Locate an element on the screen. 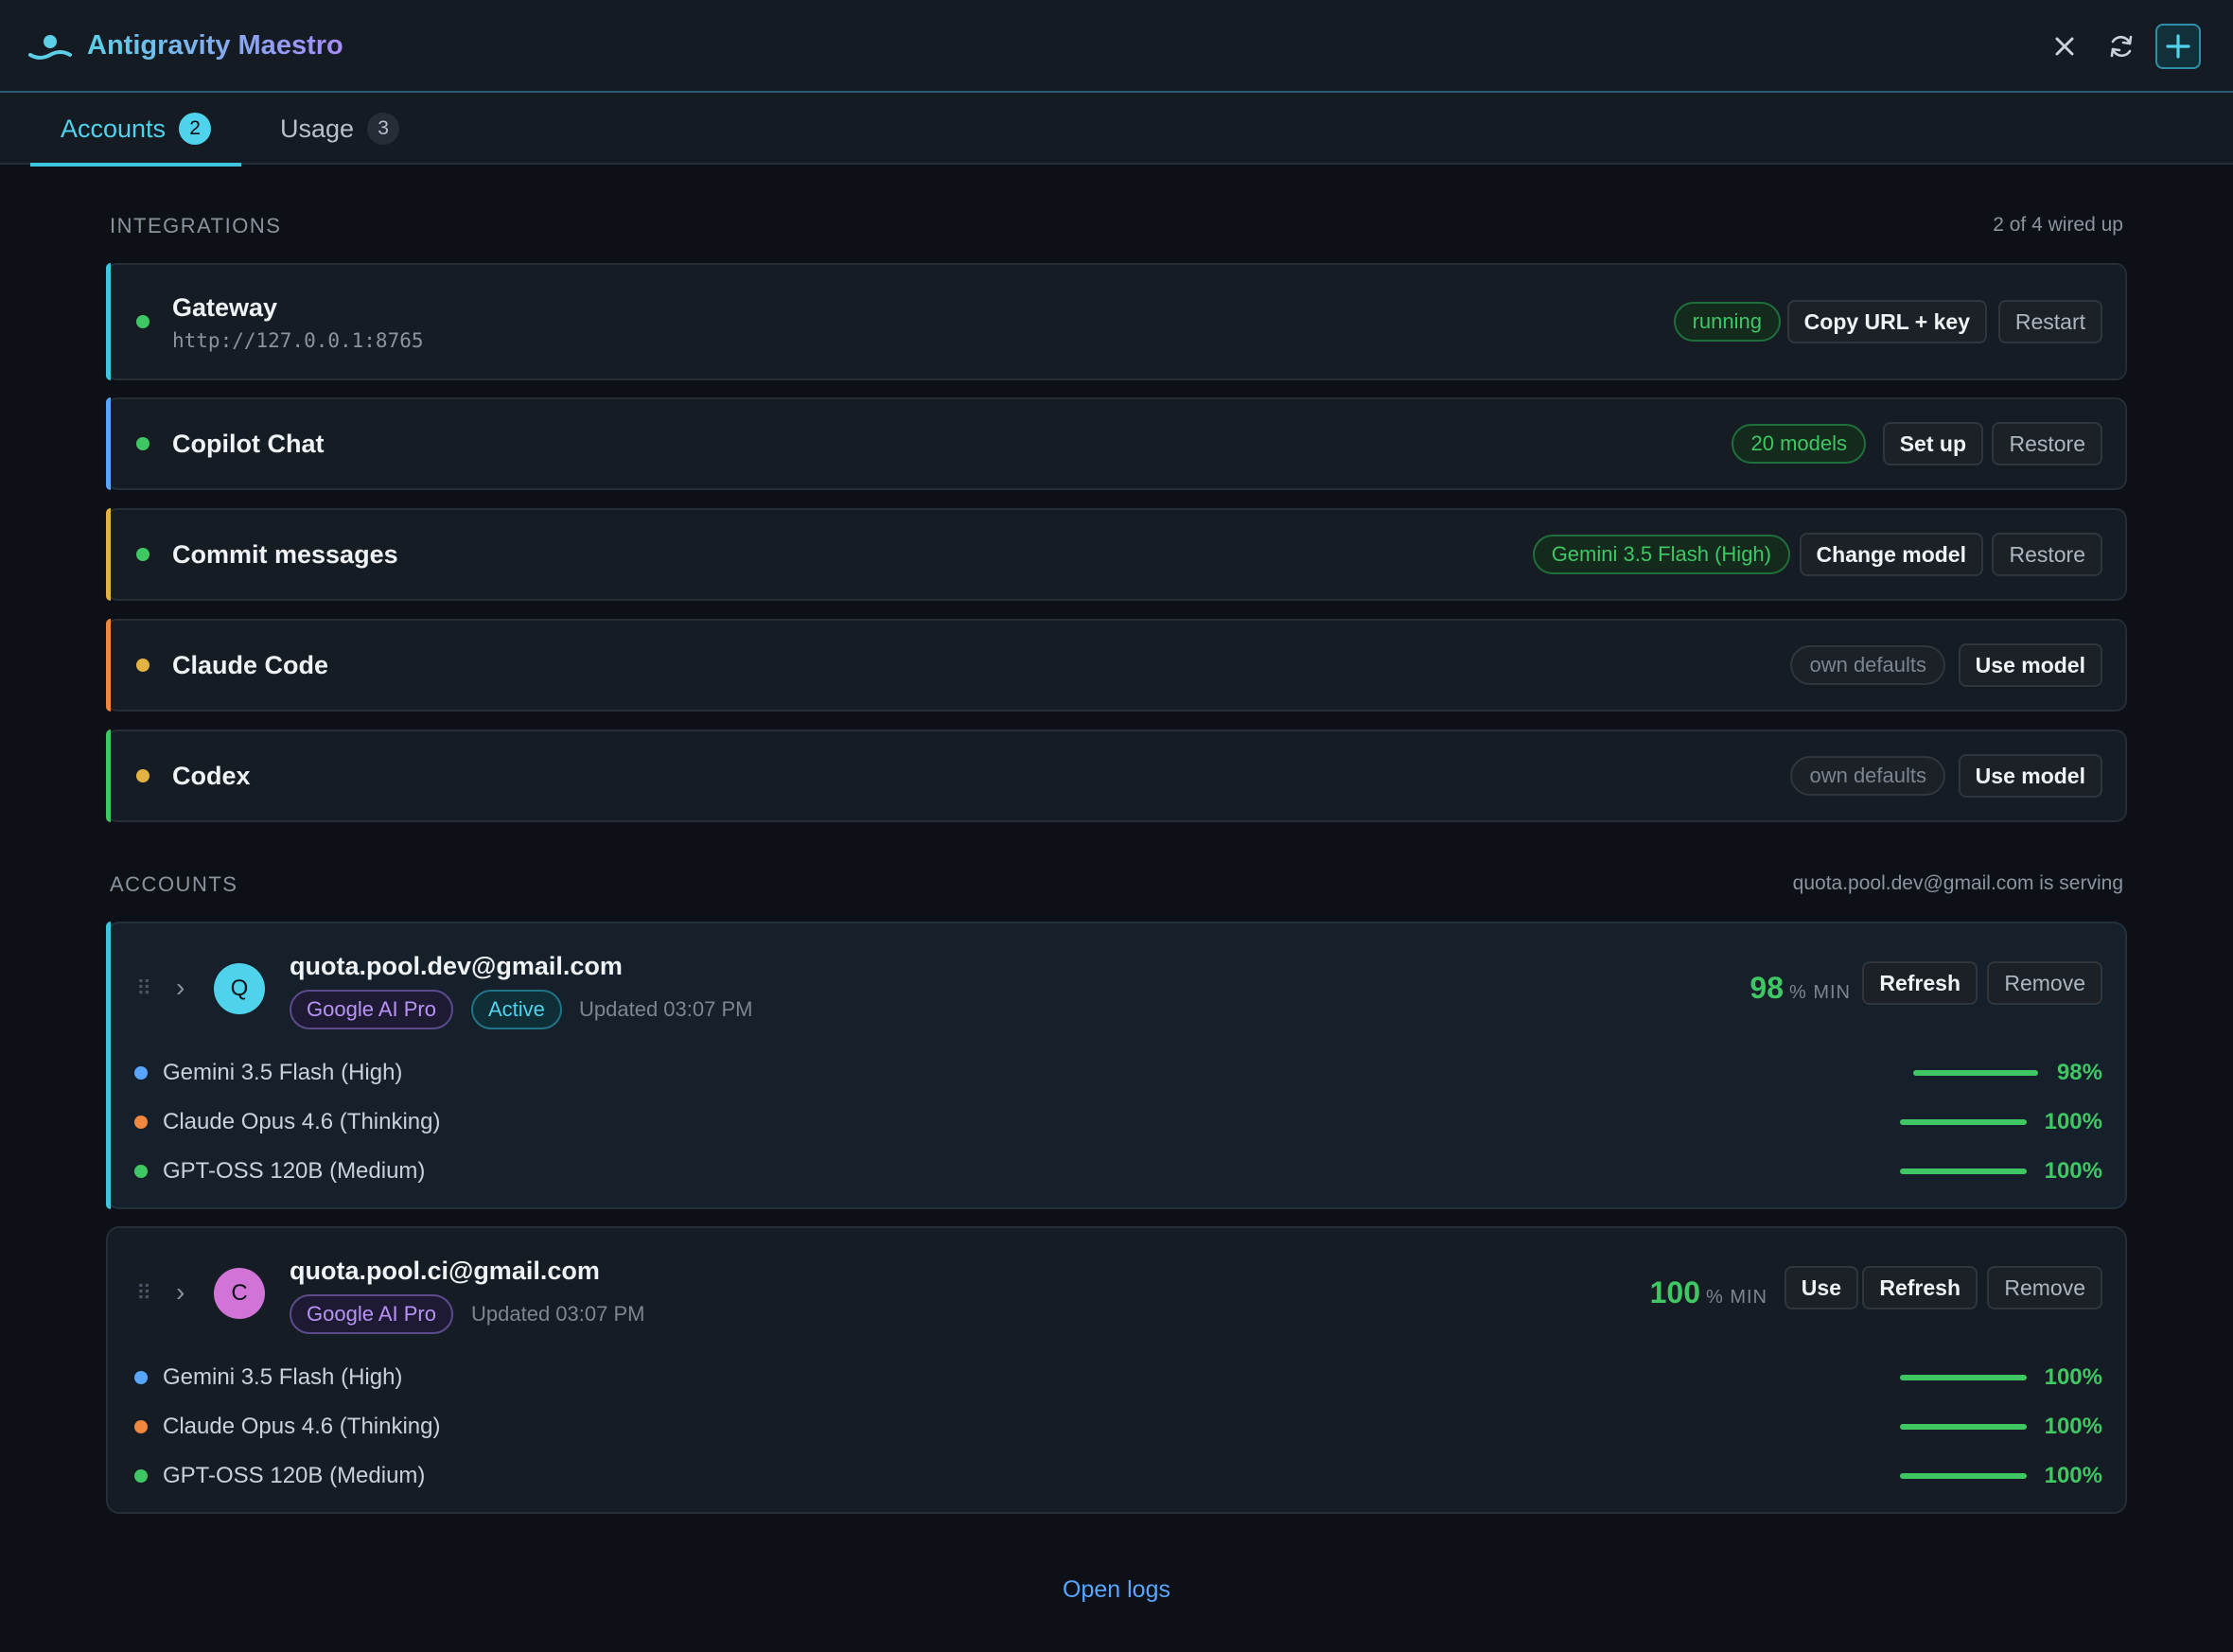  tab-usage: Usage 3 is located at coordinates (340, 129).